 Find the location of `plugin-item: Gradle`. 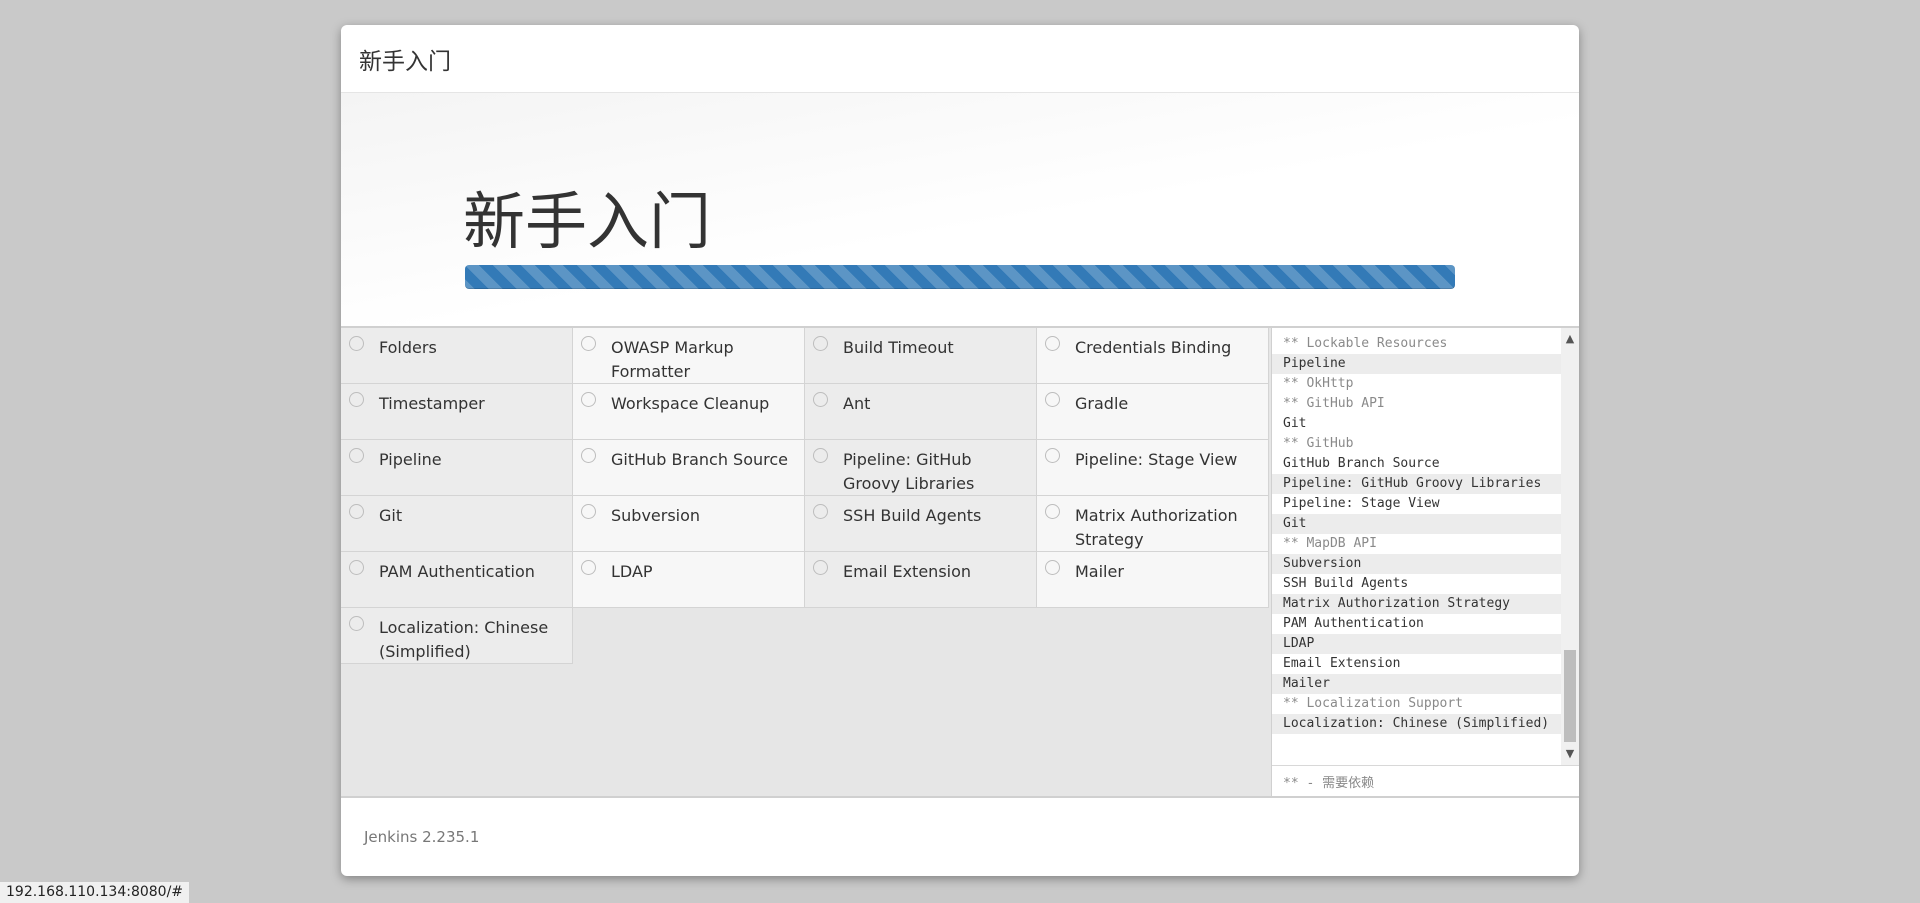

plugin-item: Gradle is located at coordinates (1153, 412).